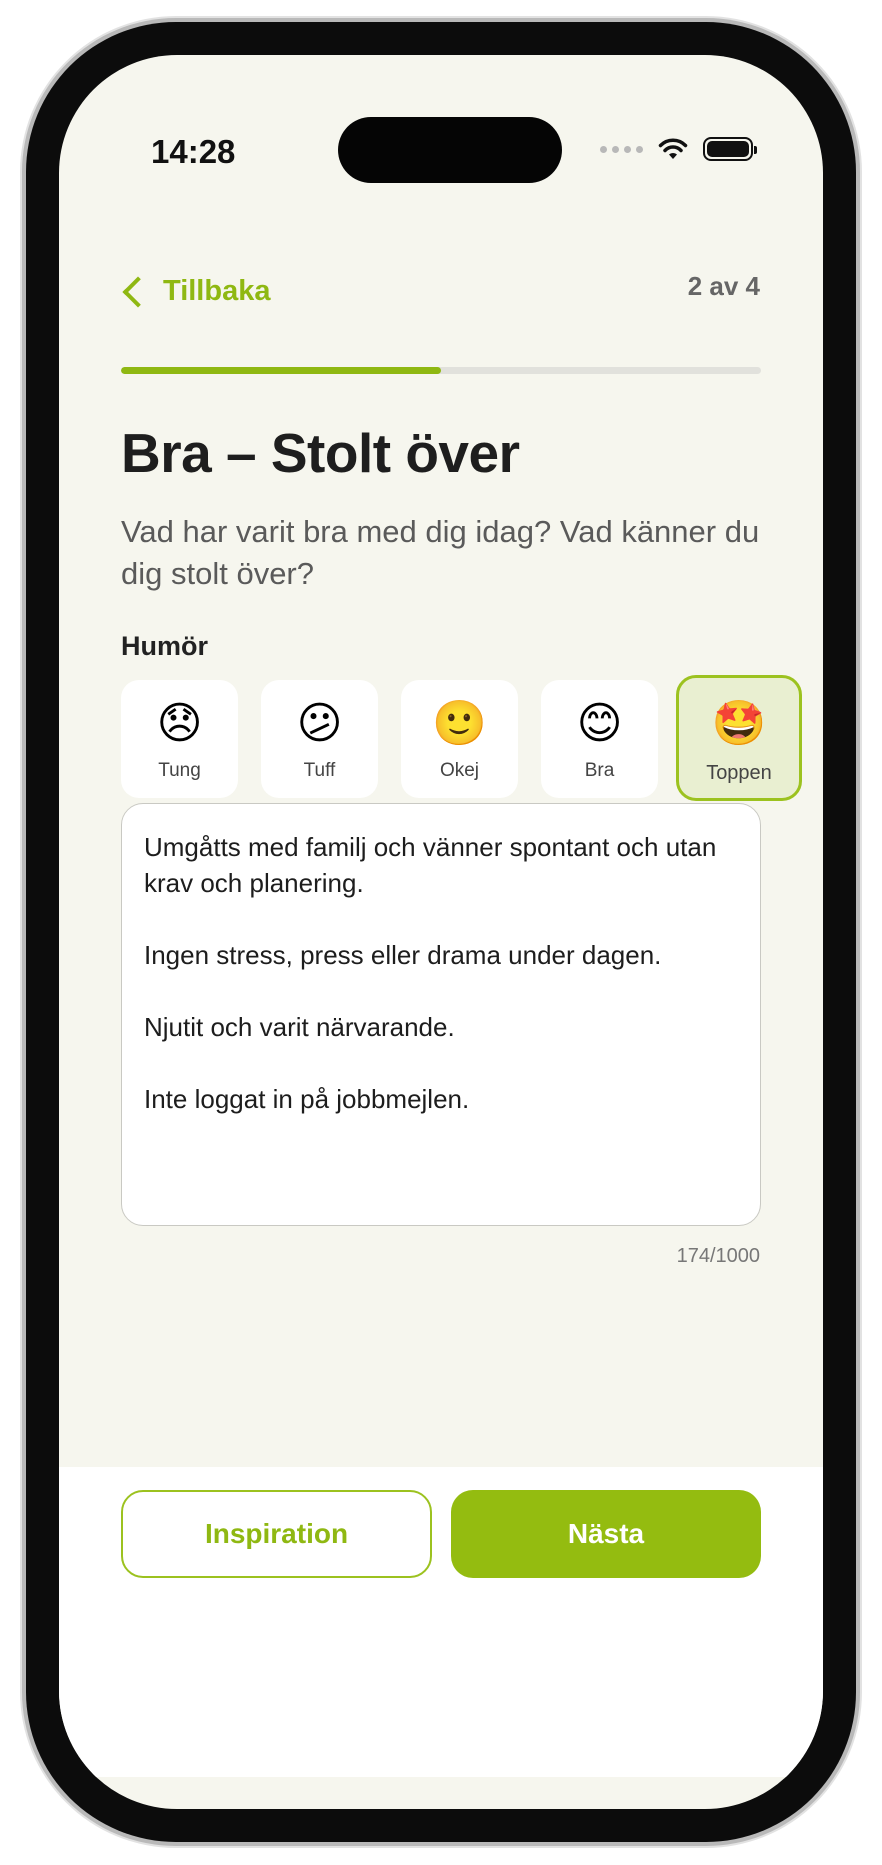  I want to click on mood-option-bra: 😊 Bra, so click(599, 739).